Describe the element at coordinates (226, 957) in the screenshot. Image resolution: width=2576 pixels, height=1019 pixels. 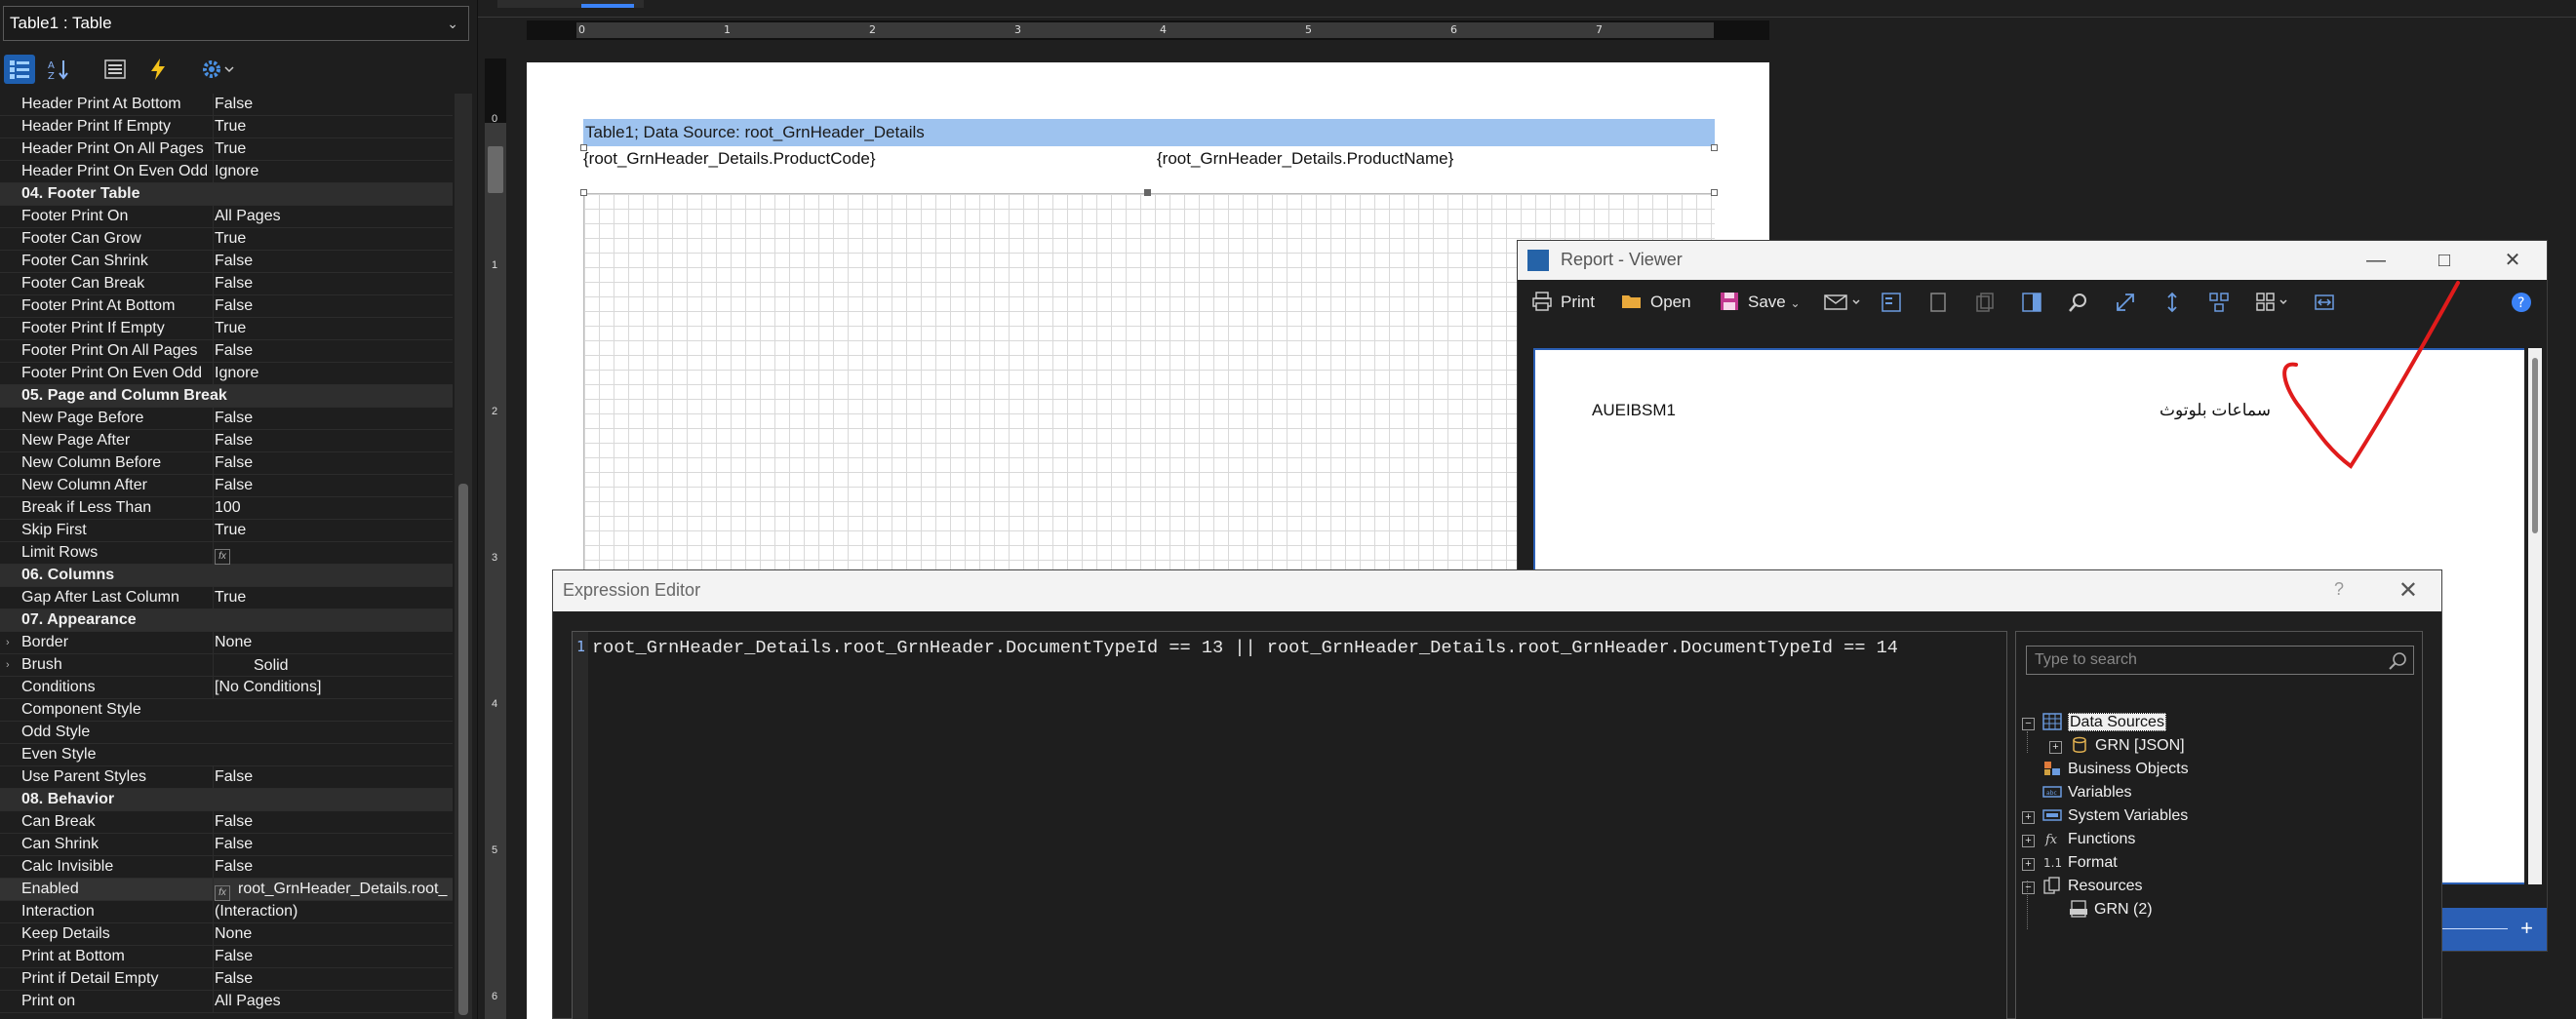
I see `property-row: Print at Bottom False` at that location.